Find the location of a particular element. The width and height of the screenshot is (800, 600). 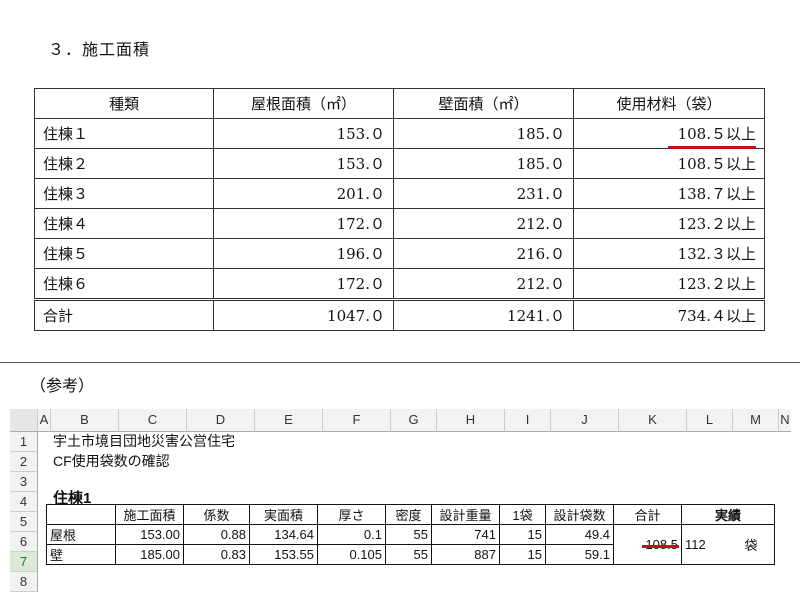

section-title: ３．施工面積 is located at coordinates (99, 49).